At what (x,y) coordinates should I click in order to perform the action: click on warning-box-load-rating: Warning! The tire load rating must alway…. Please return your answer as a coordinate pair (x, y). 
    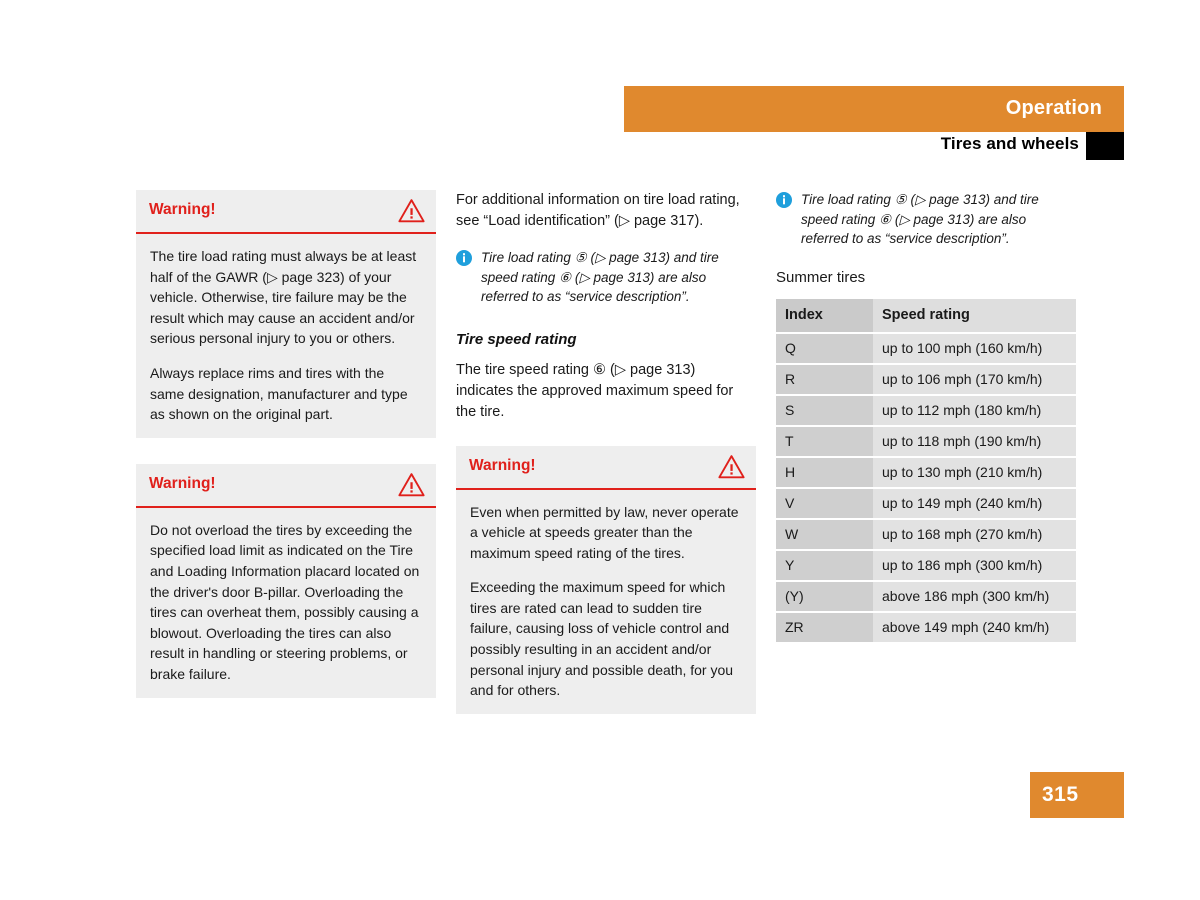
    Looking at the image, I should click on (286, 314).